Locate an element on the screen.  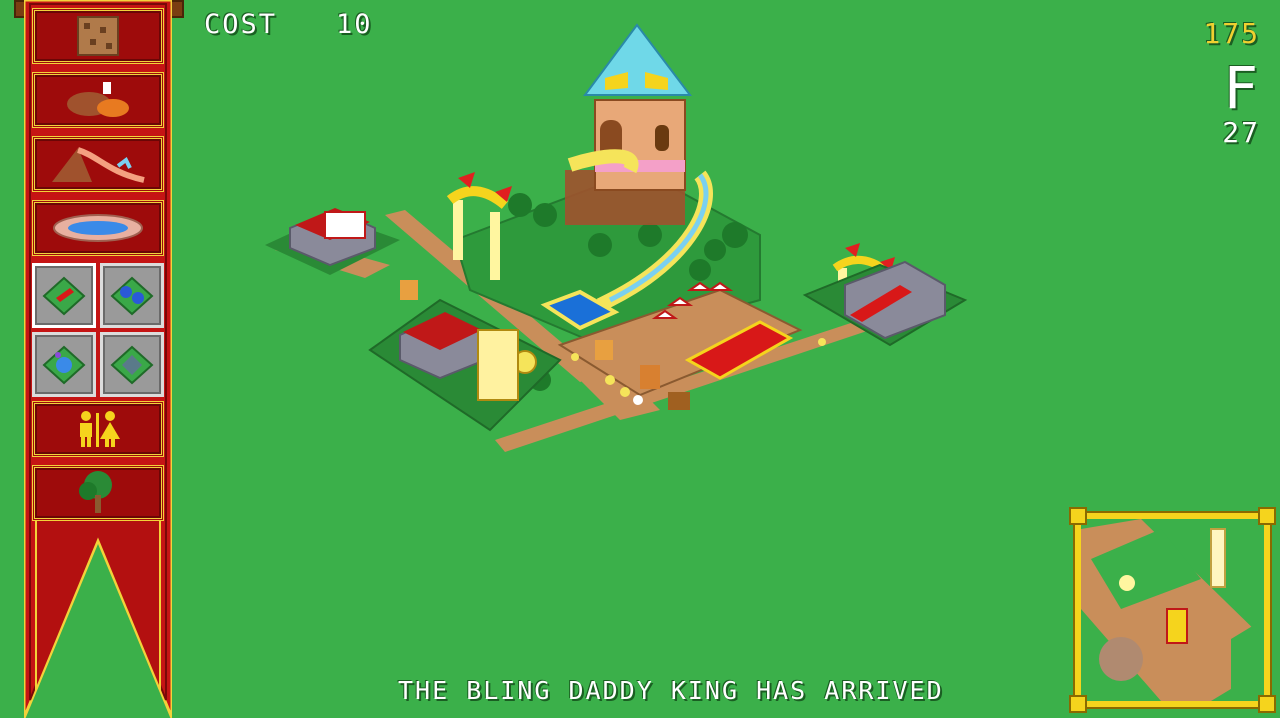
flower-bed-tile is located at coordinates (132, 295).